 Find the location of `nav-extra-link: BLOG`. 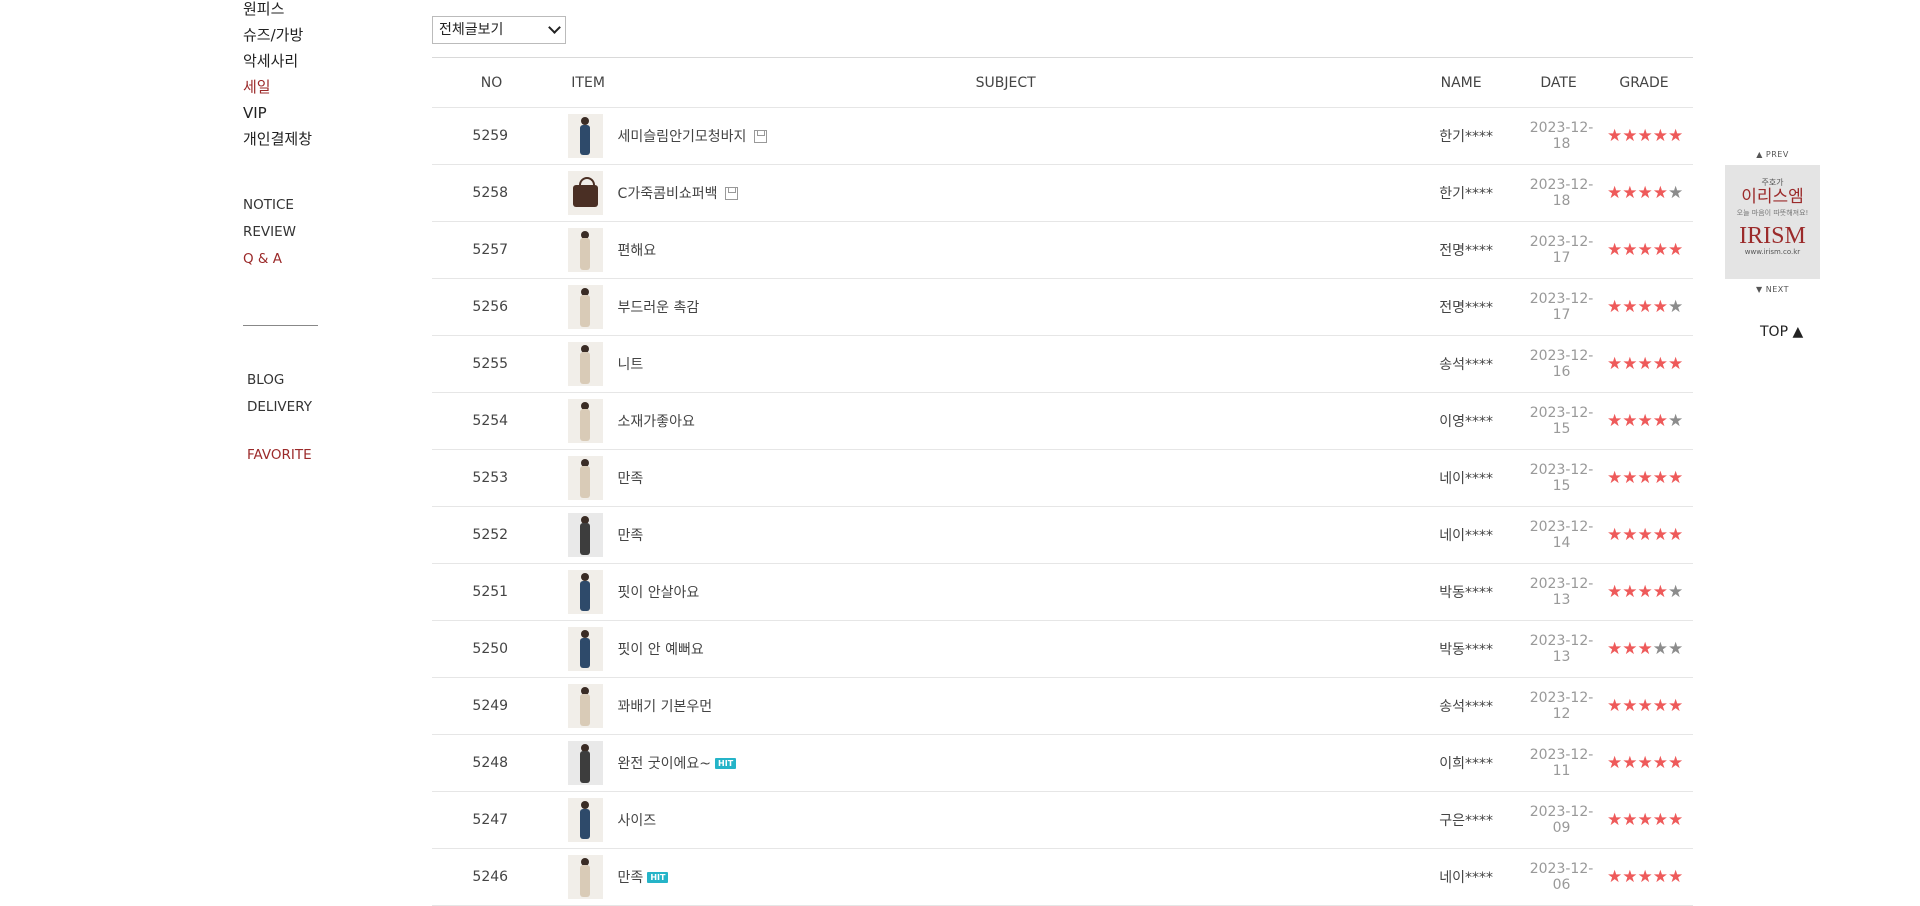

nav-extra-link: BLOG is located at coordinates (315, 380).